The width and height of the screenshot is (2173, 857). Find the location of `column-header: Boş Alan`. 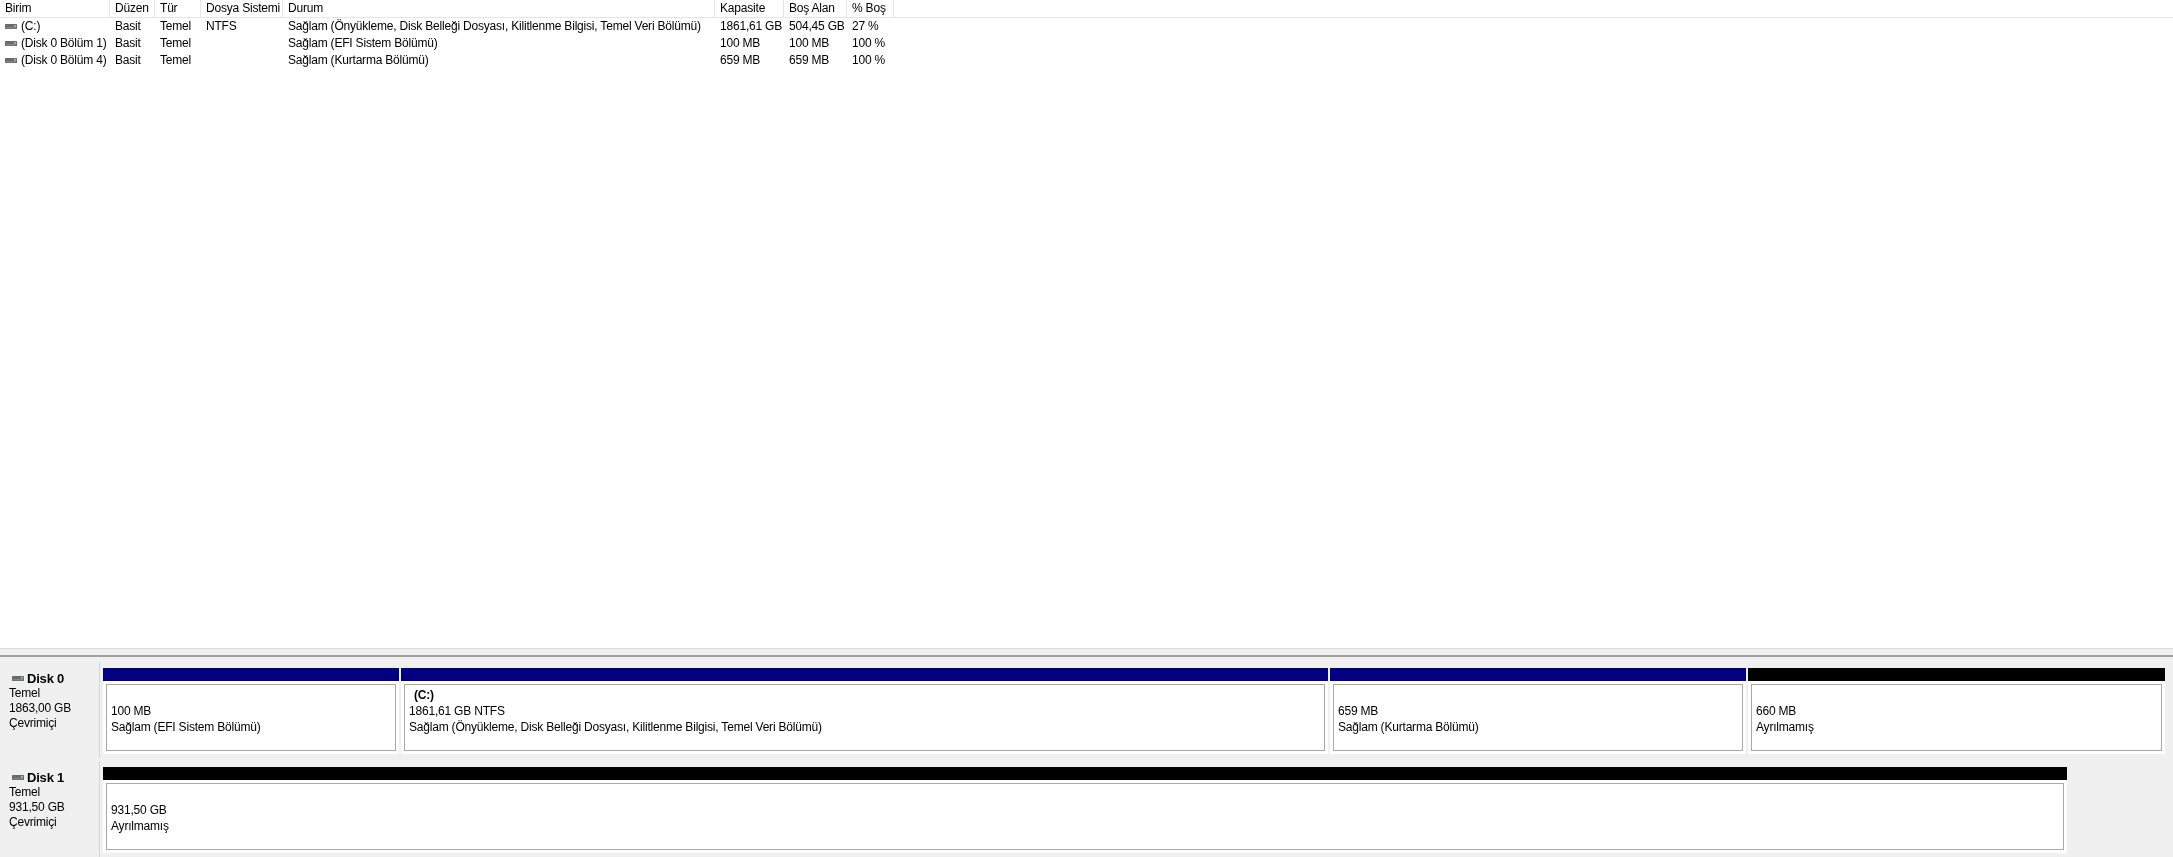

column-header: Boş Alan is located at coordinates (815, 8).